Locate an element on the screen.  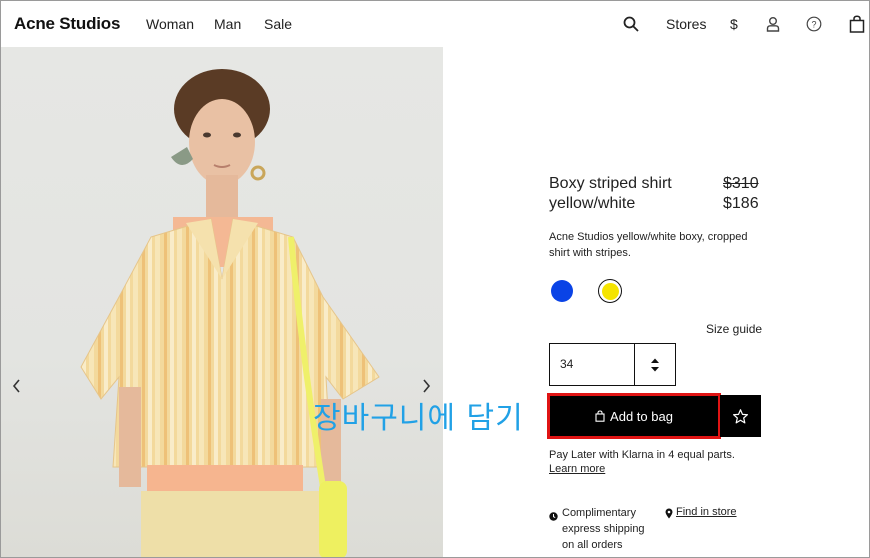
size-stepper is located at coordinates (655, 364).